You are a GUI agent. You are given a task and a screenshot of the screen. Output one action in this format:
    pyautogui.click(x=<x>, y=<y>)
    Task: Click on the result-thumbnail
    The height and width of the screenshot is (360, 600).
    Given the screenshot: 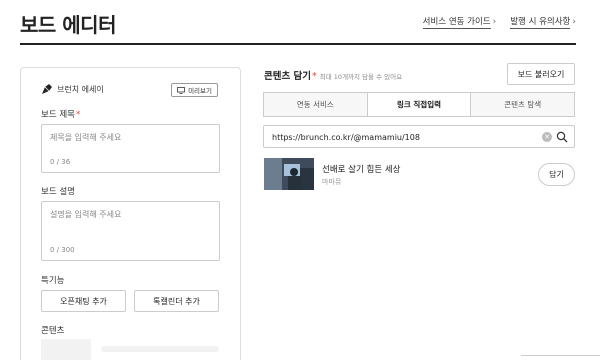 What is the action you would take?
    pyautogui.click(x=289, y=174)
    